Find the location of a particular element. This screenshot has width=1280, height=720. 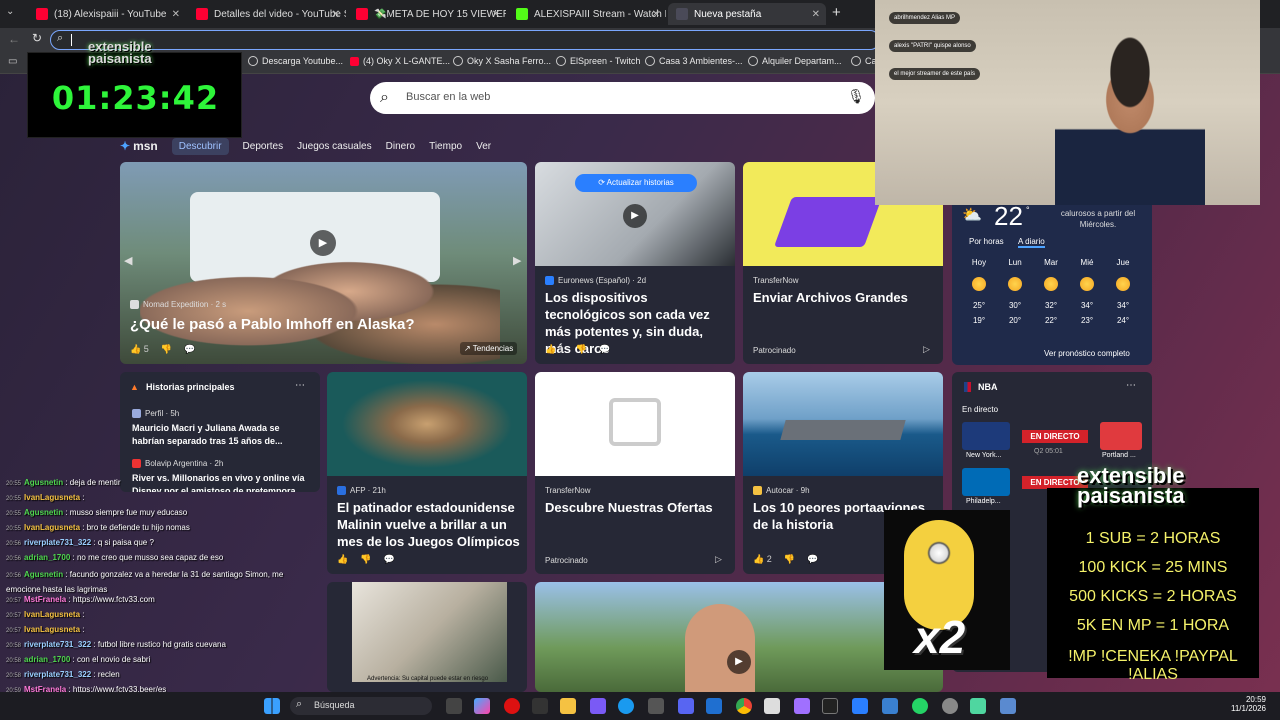

folder-icon is located at coordinates (568, 706).